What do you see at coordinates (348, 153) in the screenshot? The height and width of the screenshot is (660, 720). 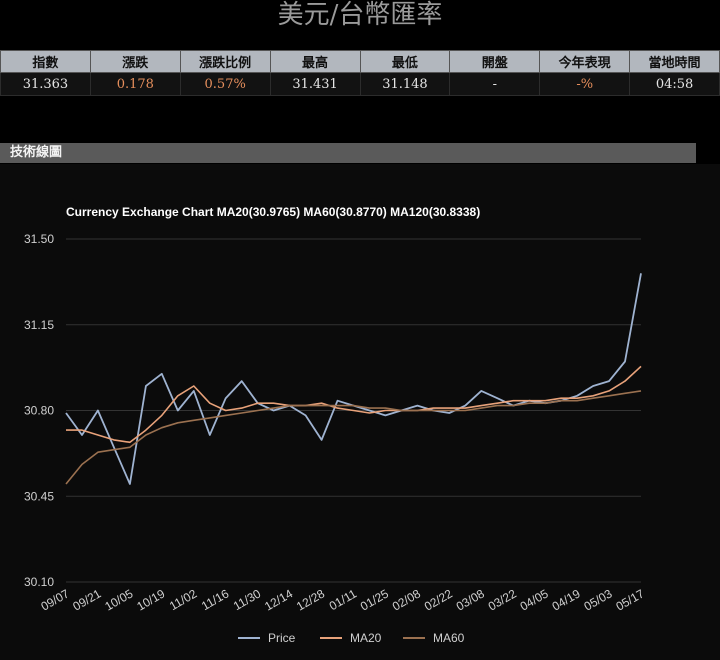 I see `section-header-technical-chart: 技術線圖` at bounding box center [348, 153].